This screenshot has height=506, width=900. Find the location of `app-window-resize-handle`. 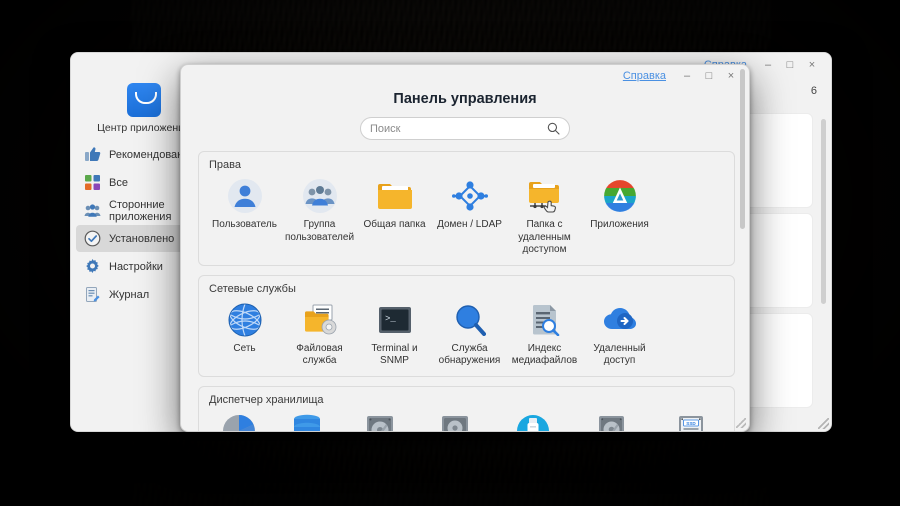

app-window-resize-handle is located at coordinates (823, 423).